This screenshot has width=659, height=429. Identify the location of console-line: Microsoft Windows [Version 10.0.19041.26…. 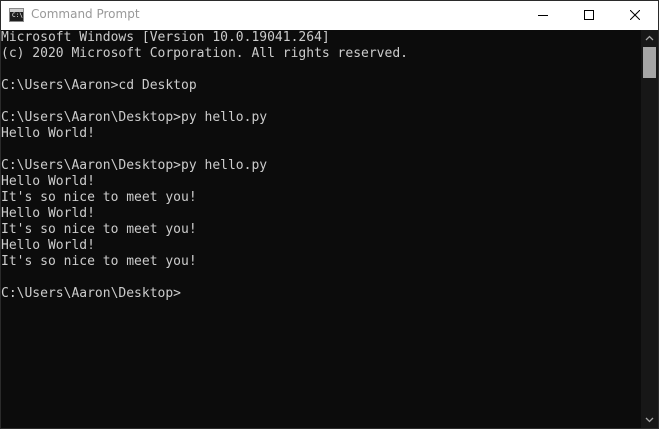
(165, 37).